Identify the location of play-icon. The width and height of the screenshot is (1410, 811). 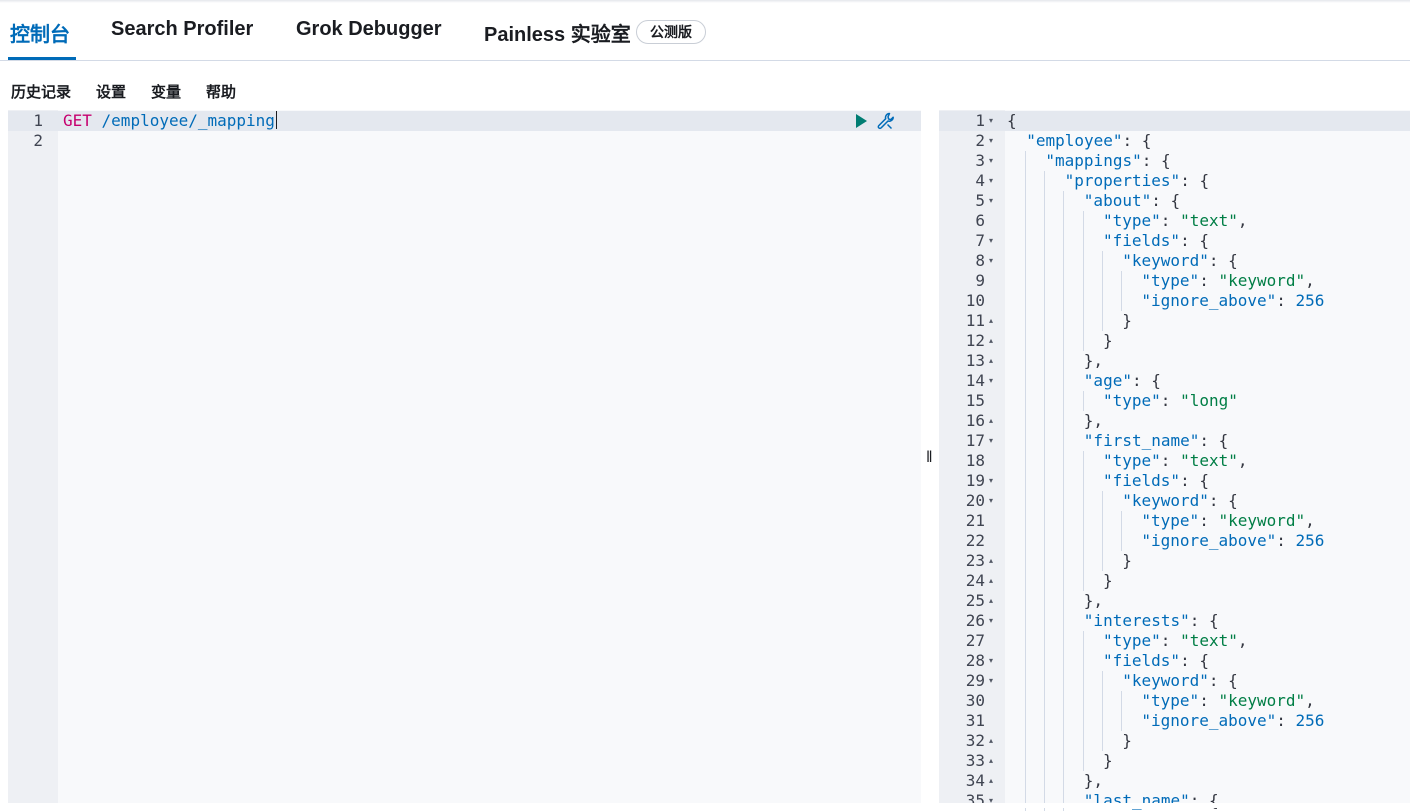
(861, 121).